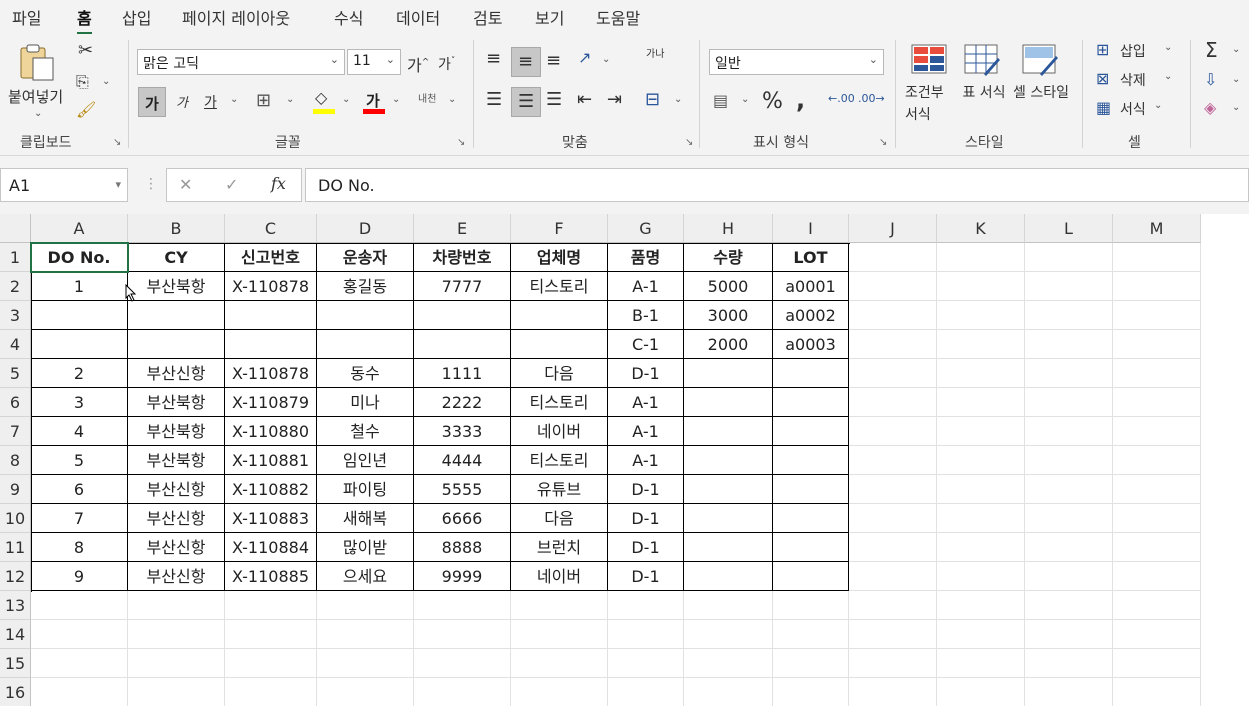 The width and height of the screenshot is (1249, 706). I want to click on cell-h12, so click(728, 576).